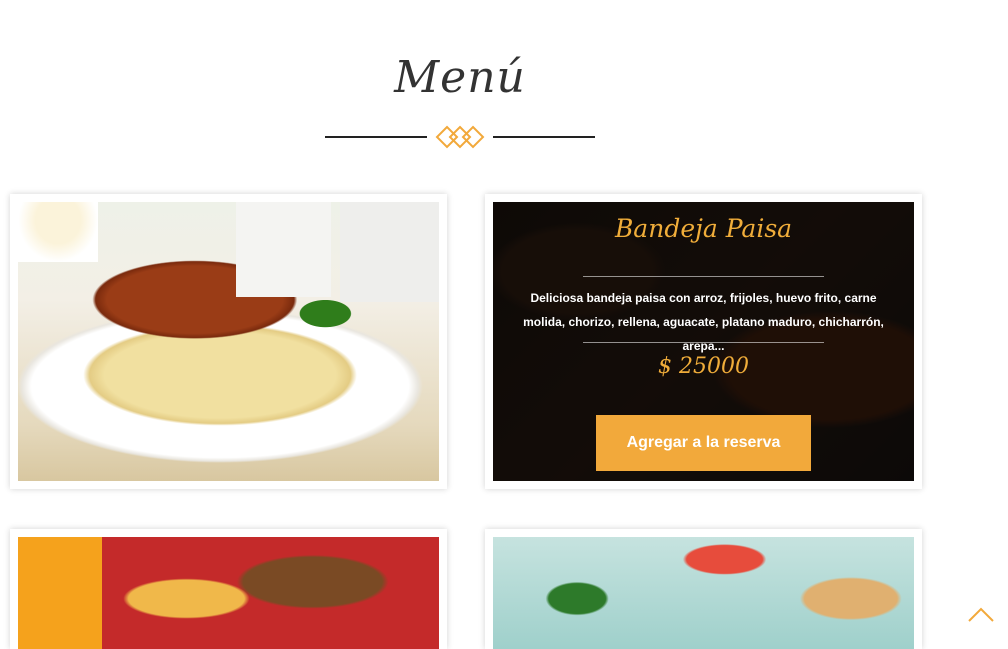 The width and height of the screenshot is (1008, 649). I want to click on scroll-to-top-button, so click(981, 614).